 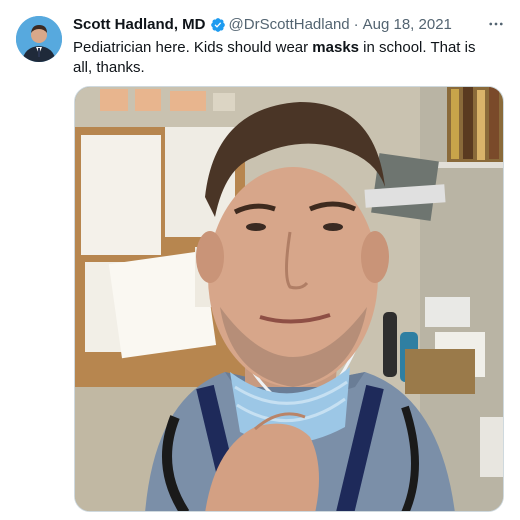 What do you see at coordinates (218, 25) in the screenshot?
I see `verified-badge-icon` at bounding box center [218, 25].